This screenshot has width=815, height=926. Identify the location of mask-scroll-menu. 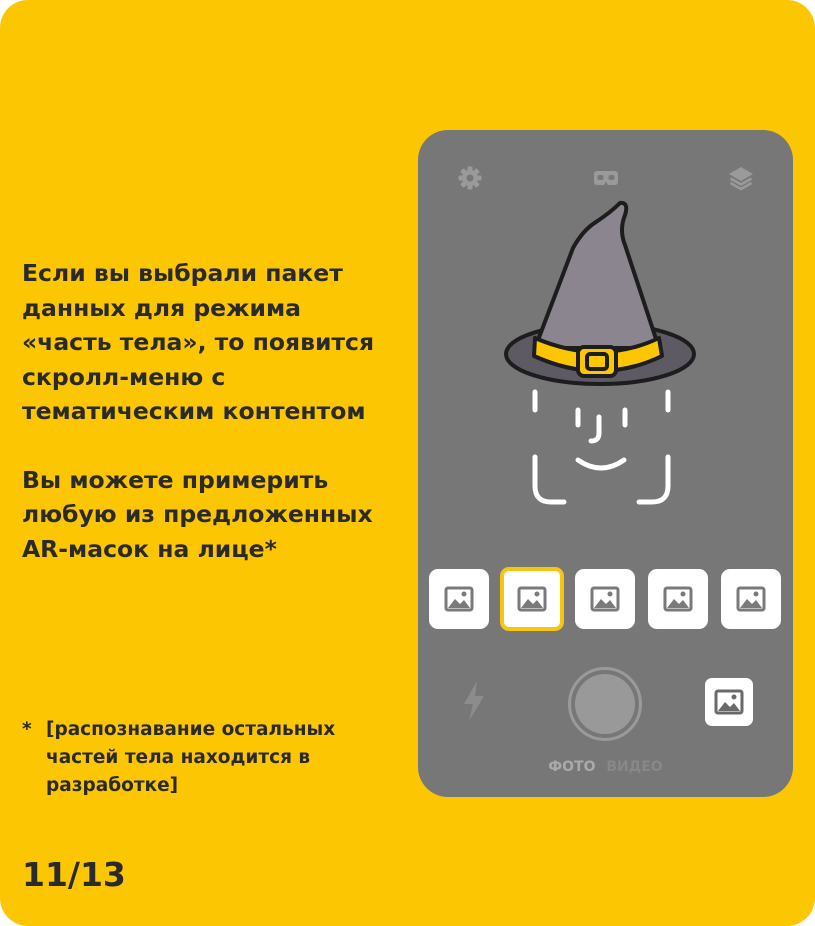
(605, 599).